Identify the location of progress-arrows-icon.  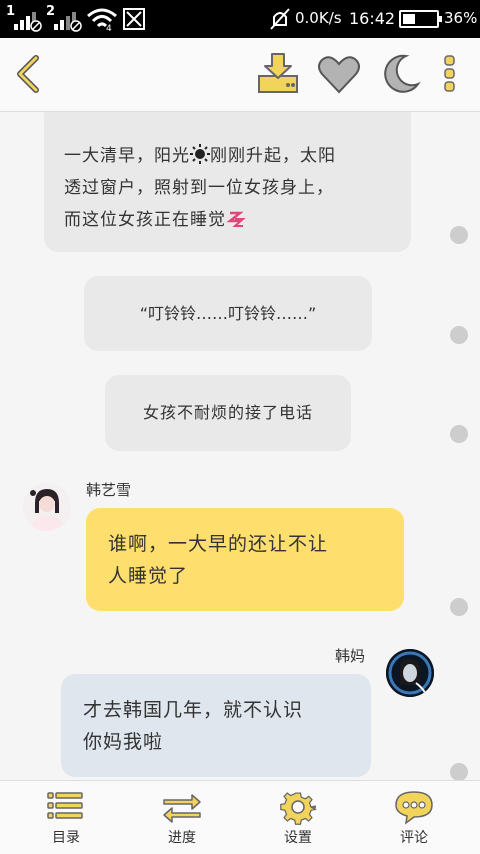
(182, 808).